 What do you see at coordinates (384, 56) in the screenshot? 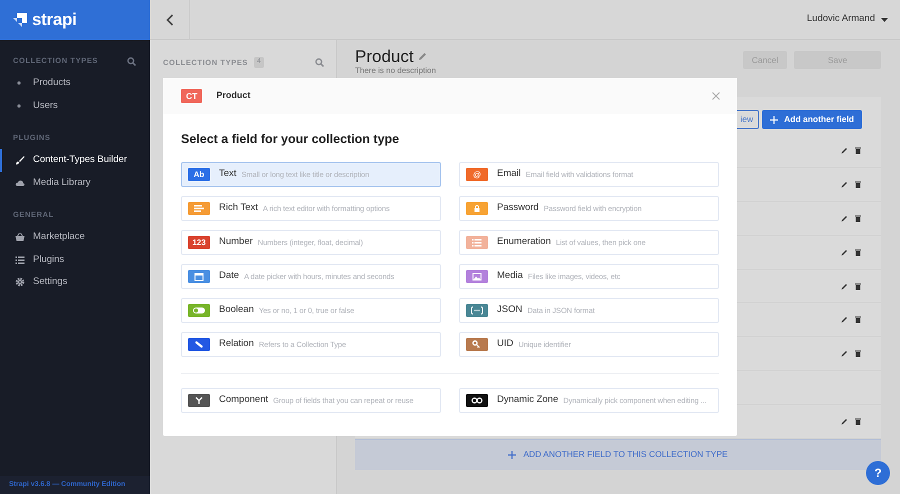
I see `page-title: Product` at bounding box center [384, 56].